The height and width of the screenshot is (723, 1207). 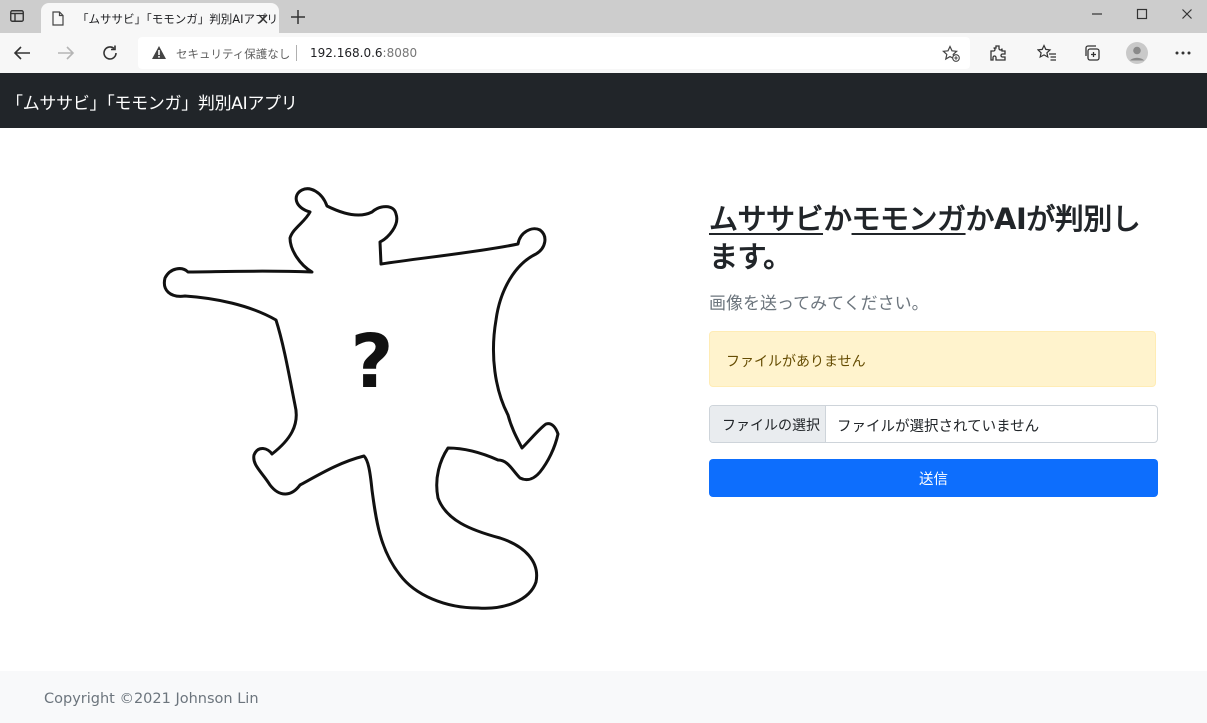 What do you see at coordinates (603, 100) in the screenshot?
I see `site-navbar: 「ムササビ」「モモンガ」判別AIアプリ` at bounding box center [603, 100].